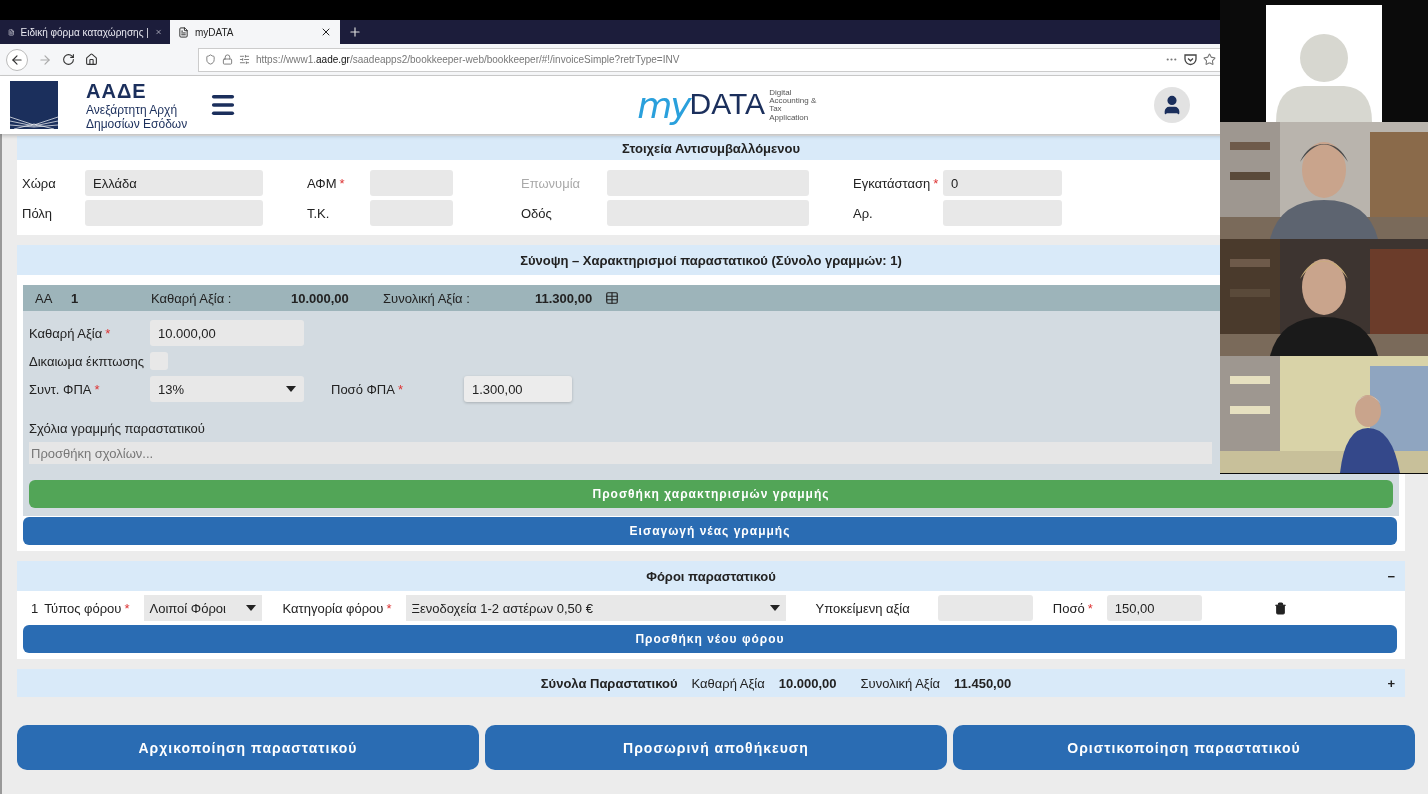 This screenshot has width=1428, height=794. I want to click on user-avatar, so click(1172, 105).